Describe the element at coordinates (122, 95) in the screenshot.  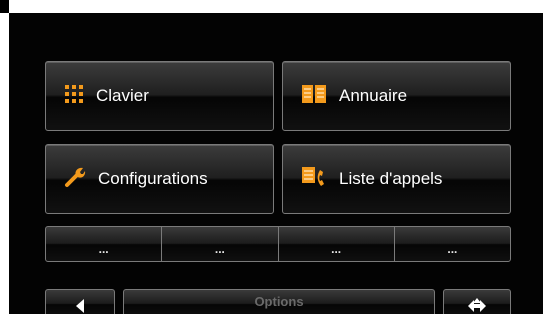
I see `keypad-label: Clavier` at that location.